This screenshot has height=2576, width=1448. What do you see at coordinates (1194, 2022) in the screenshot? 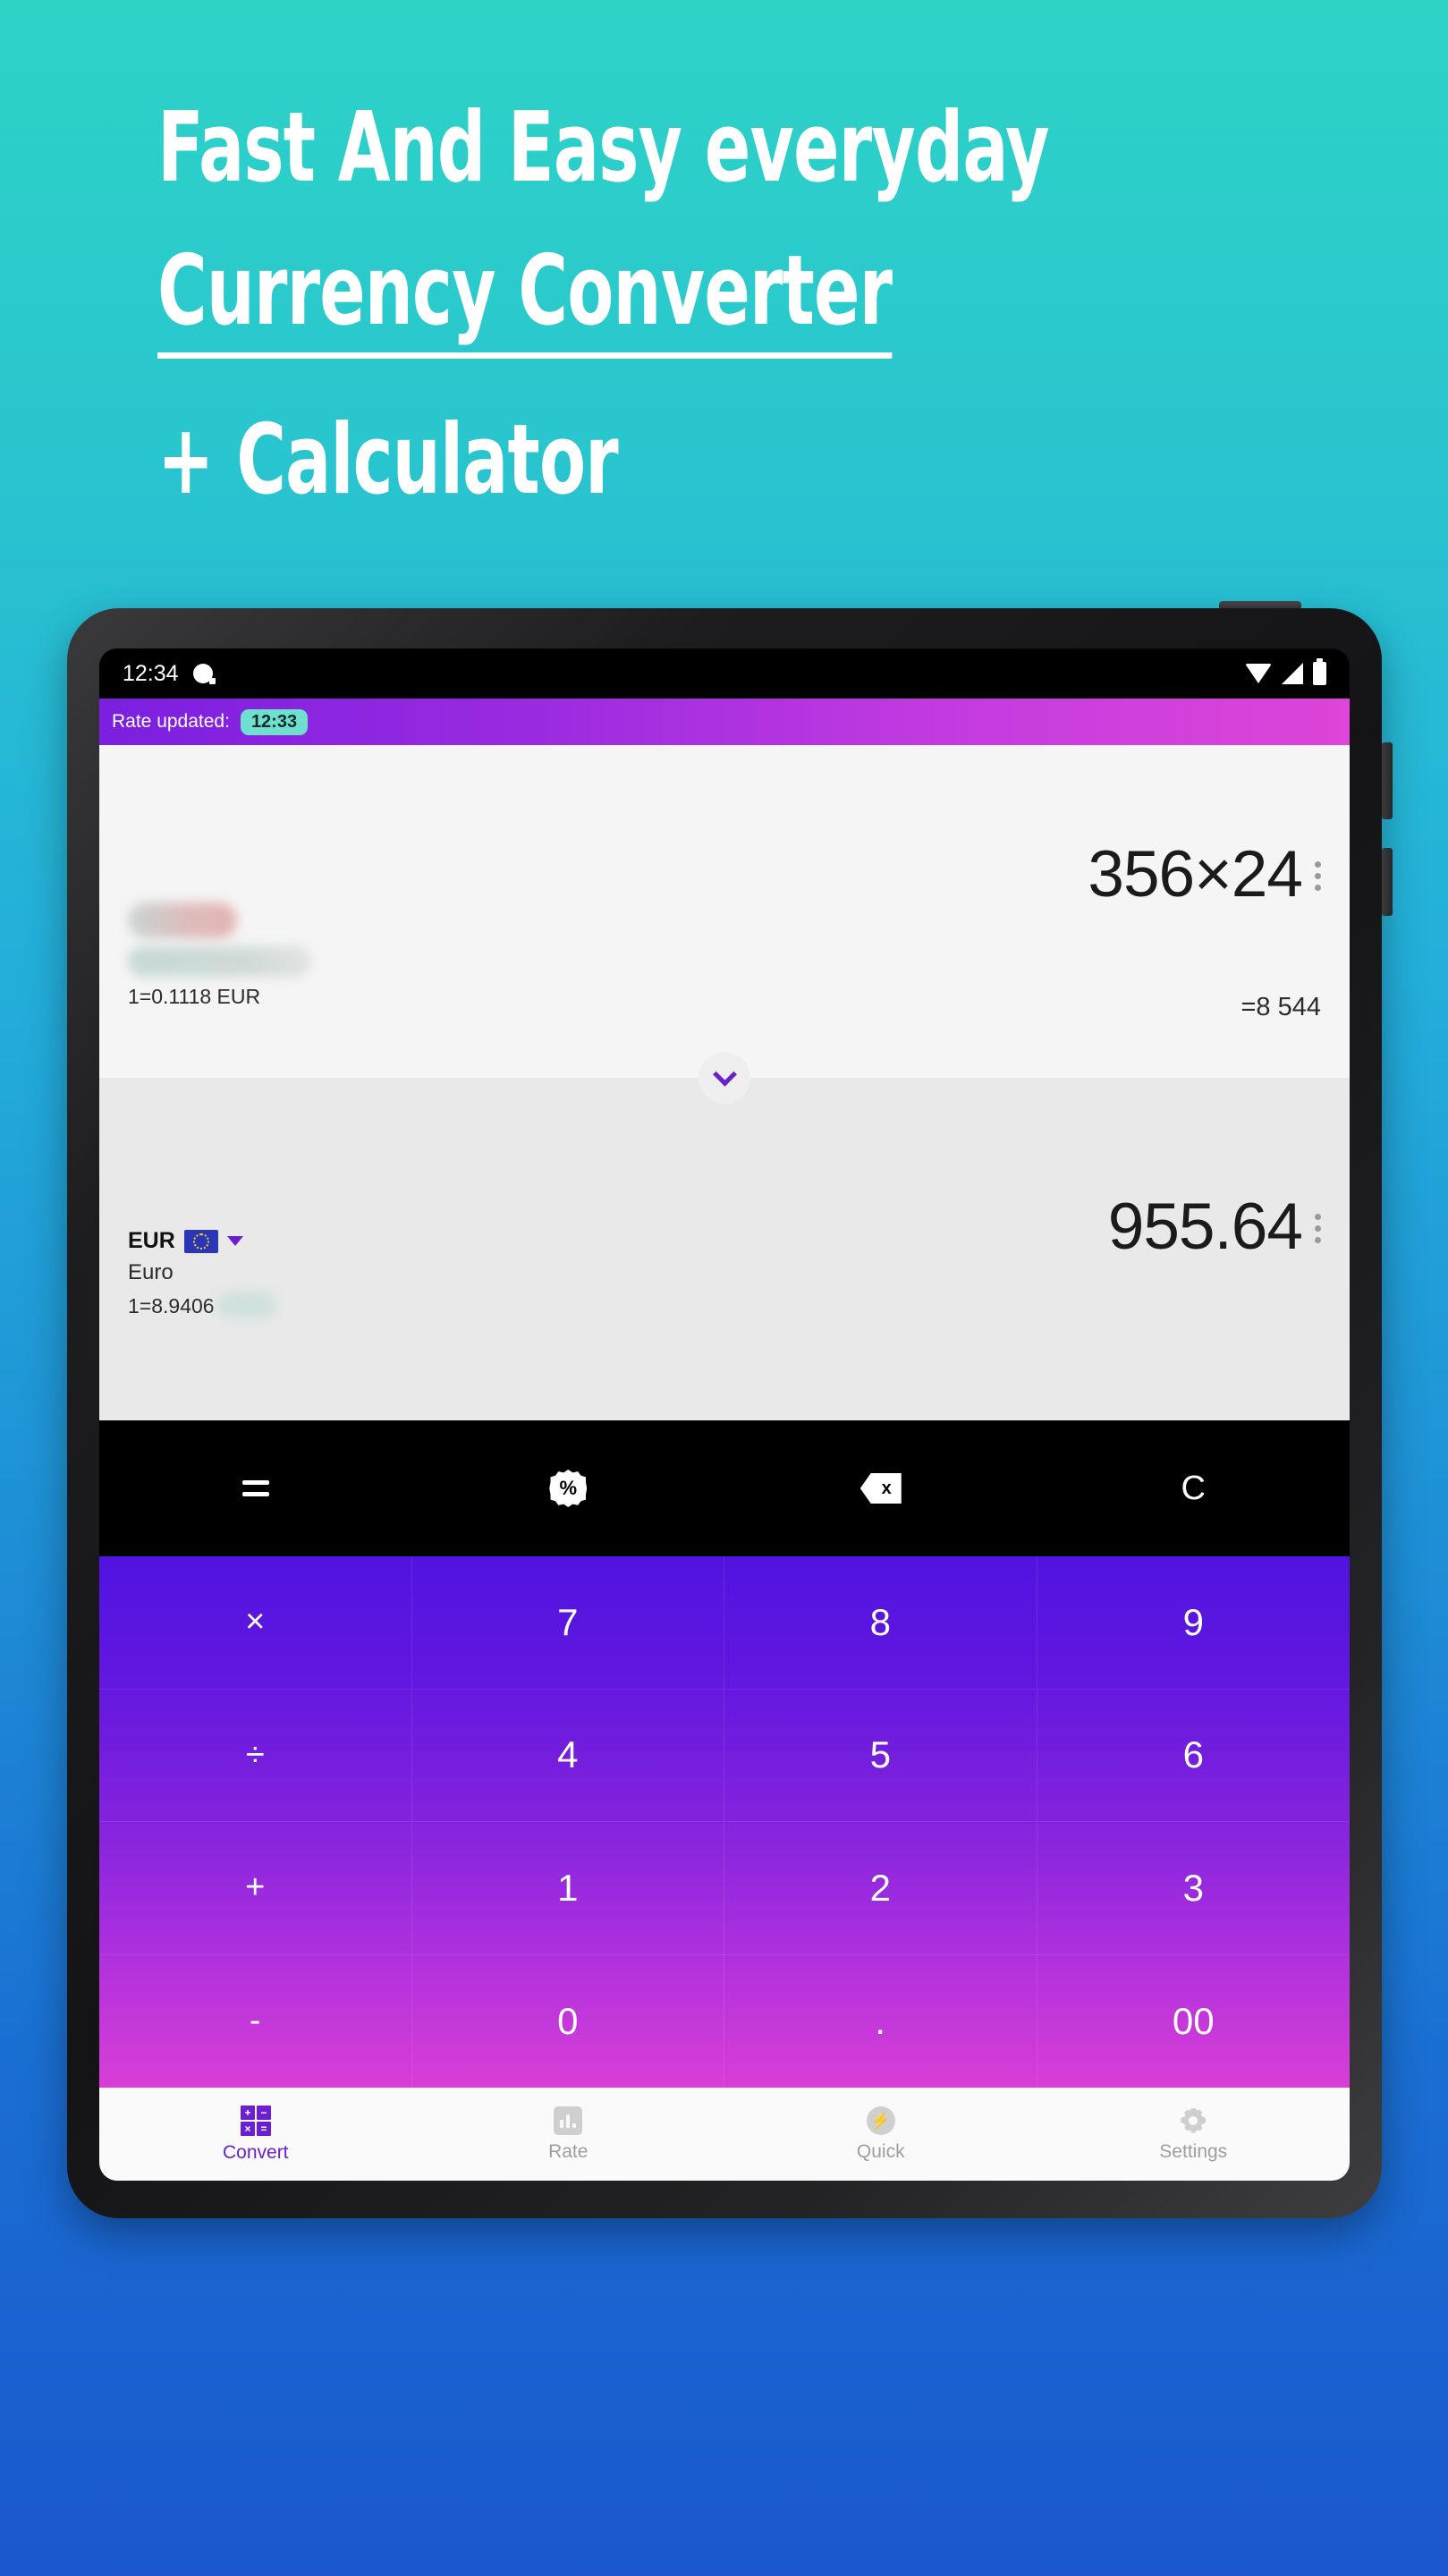
I see `key-double-zero: 00` at bounding box center [1194, 2022].